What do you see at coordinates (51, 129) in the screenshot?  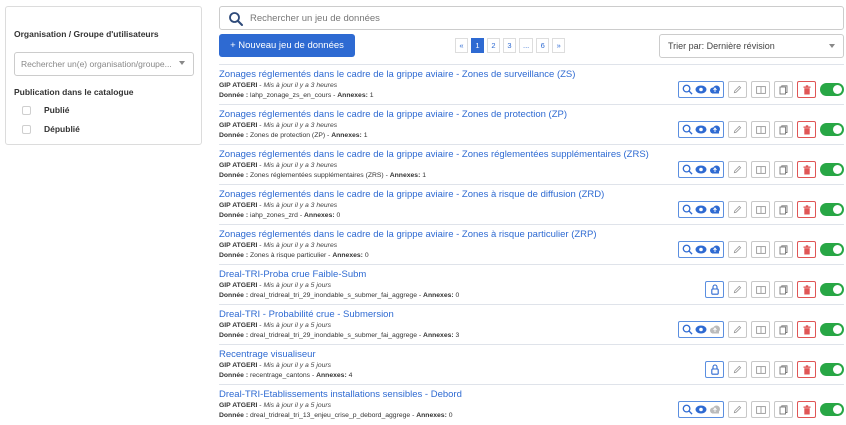 I see `filter-unpublished-checkbox: Dépublié` at bounding box center [51, 129].